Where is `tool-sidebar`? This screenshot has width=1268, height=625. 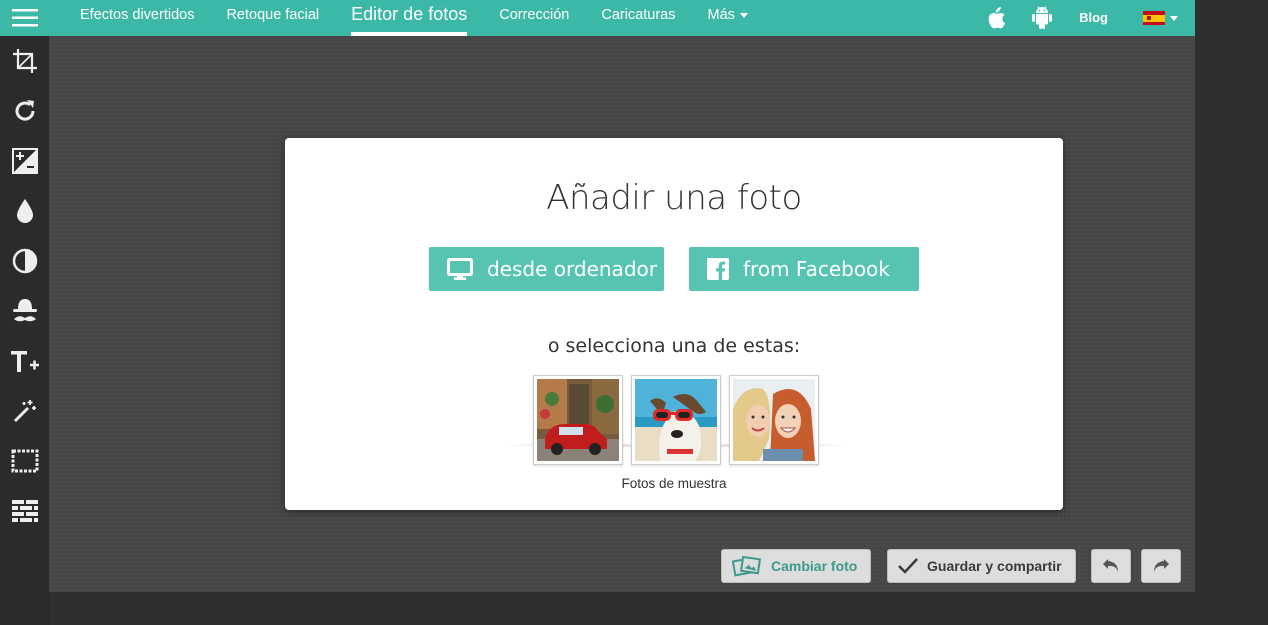 tool-sidebar is located at coordinates (24, 330).